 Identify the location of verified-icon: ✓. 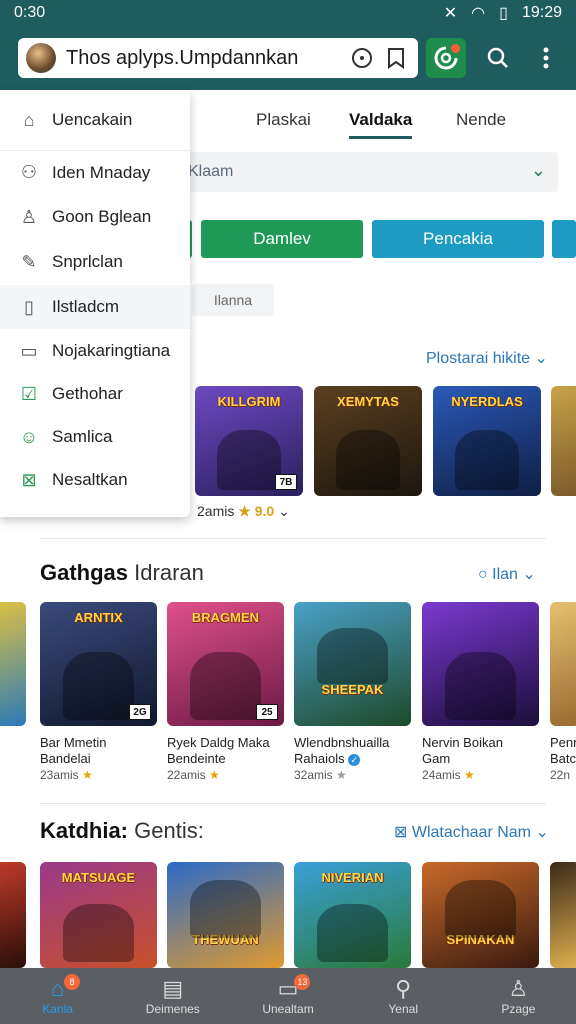
(354, 760).